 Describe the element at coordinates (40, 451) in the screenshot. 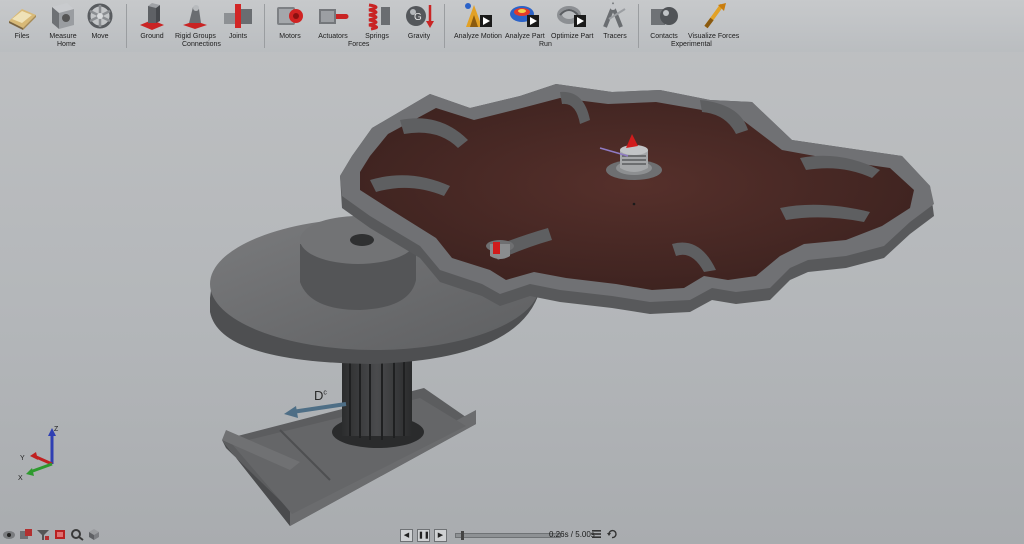

I see `axis-triad: Z Y X` at that location.